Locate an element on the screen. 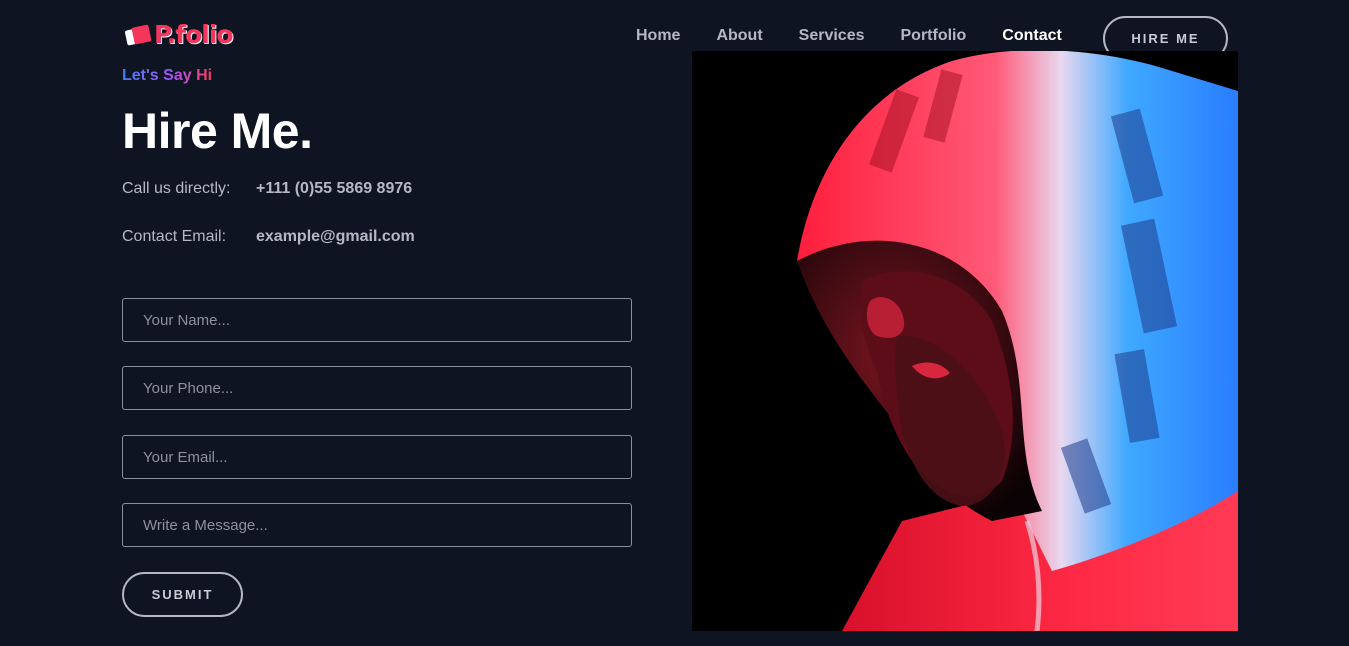  phone-input is located at coordinates (377, 388).